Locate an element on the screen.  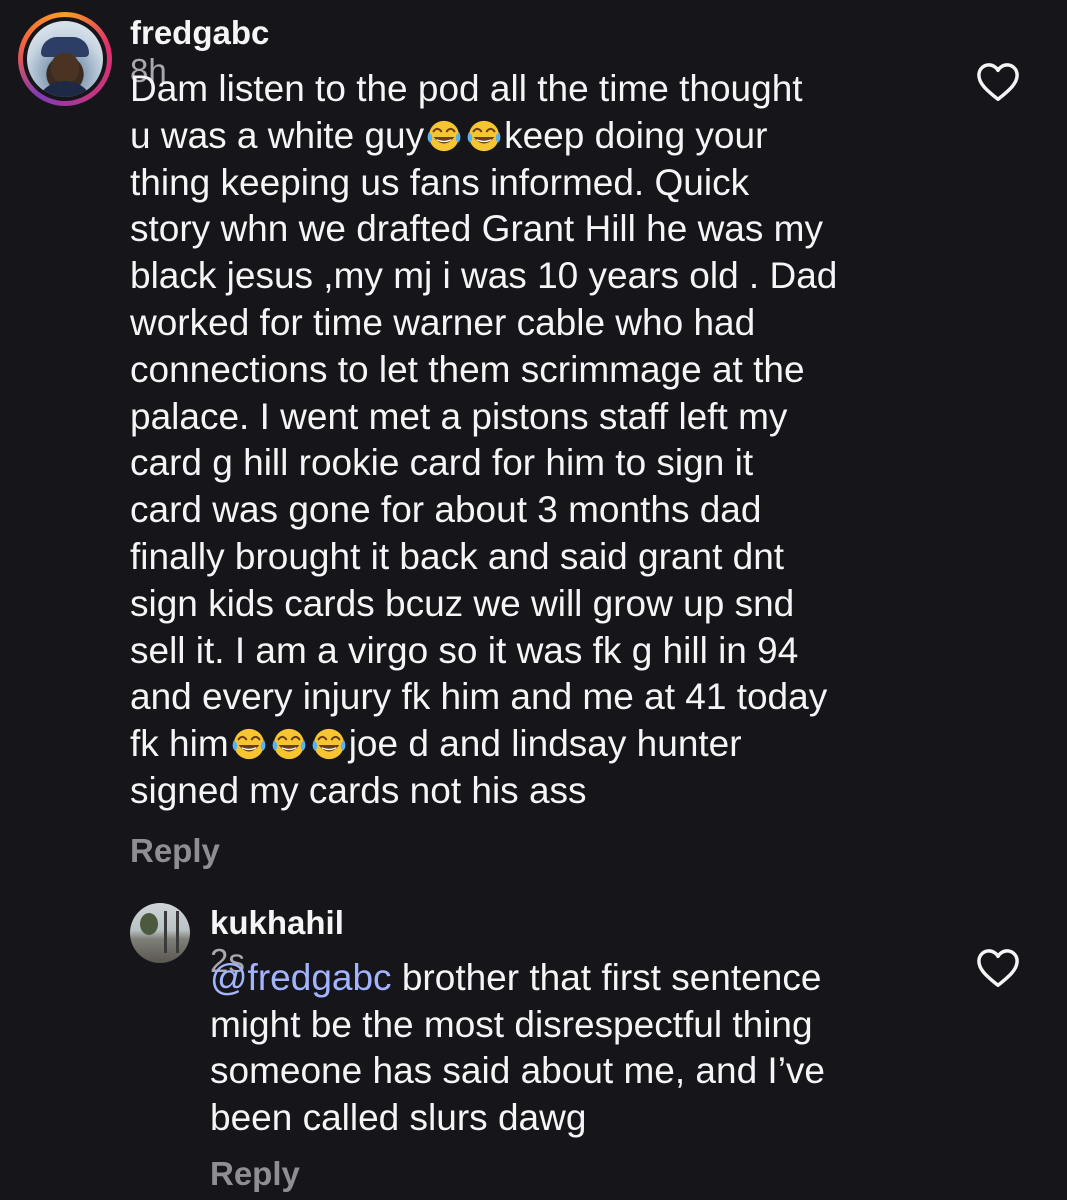
shirt-shape is located at coordinates (65, 89).